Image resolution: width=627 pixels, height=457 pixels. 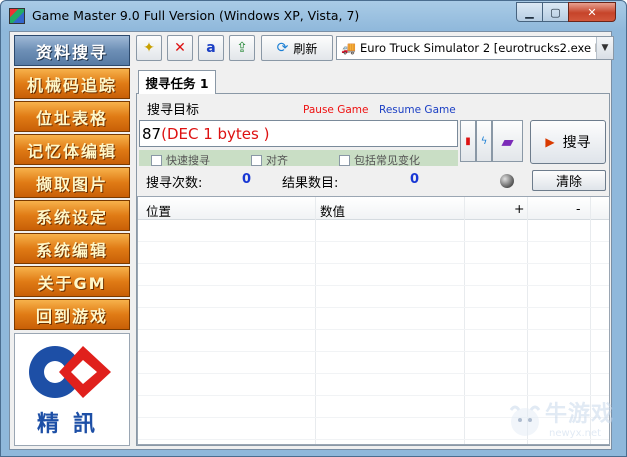 What do you see at coordinates (152, 133) in the screenshot?
I see `search-value: 87` at bounding box center [152, 133].